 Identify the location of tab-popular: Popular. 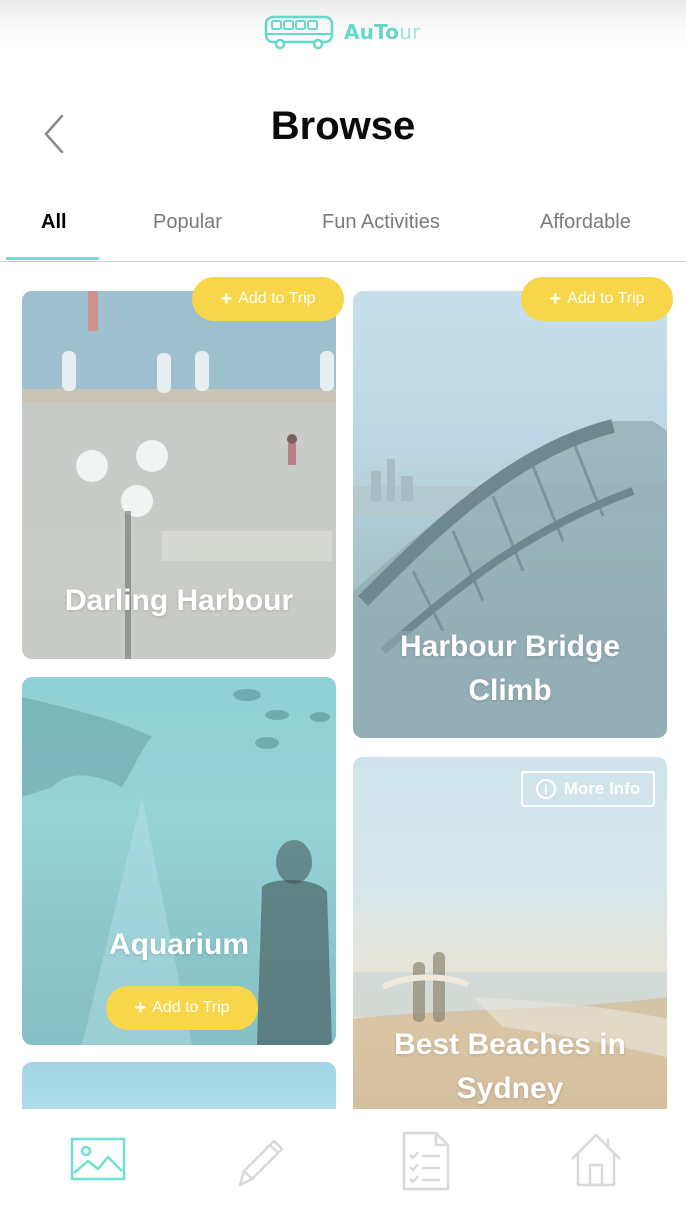
(187, 222).